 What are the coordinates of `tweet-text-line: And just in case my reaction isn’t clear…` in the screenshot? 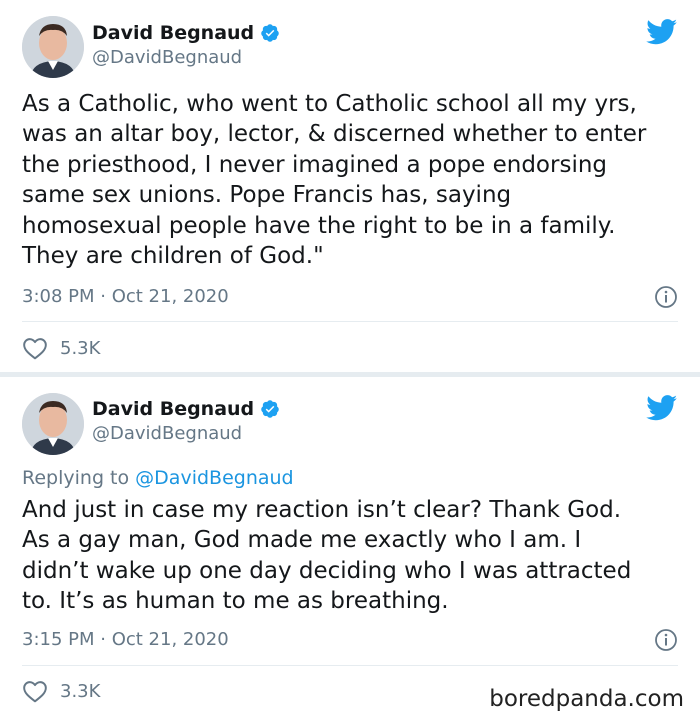 It's located at (322, 510).